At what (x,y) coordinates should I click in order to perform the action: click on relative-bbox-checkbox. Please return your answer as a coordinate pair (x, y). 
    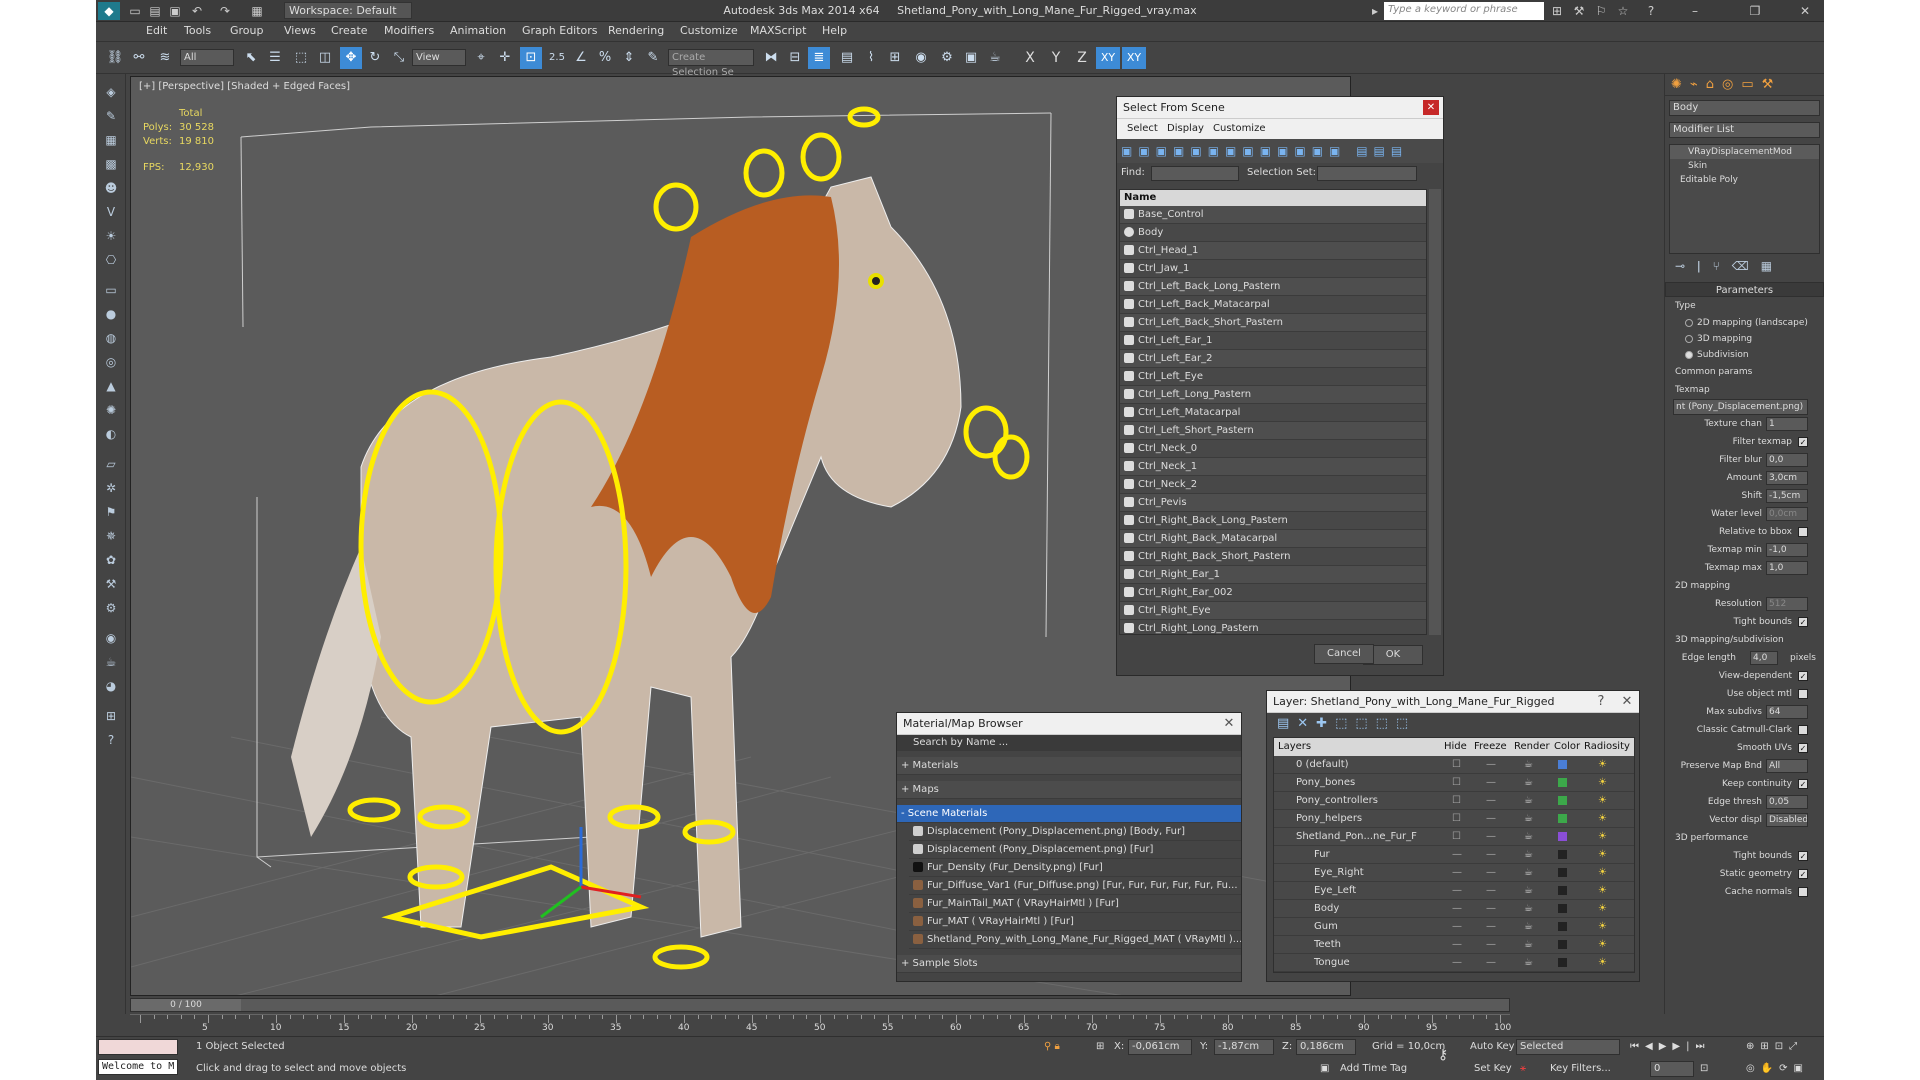
    Looking at the image, I should click on (1803, 532).